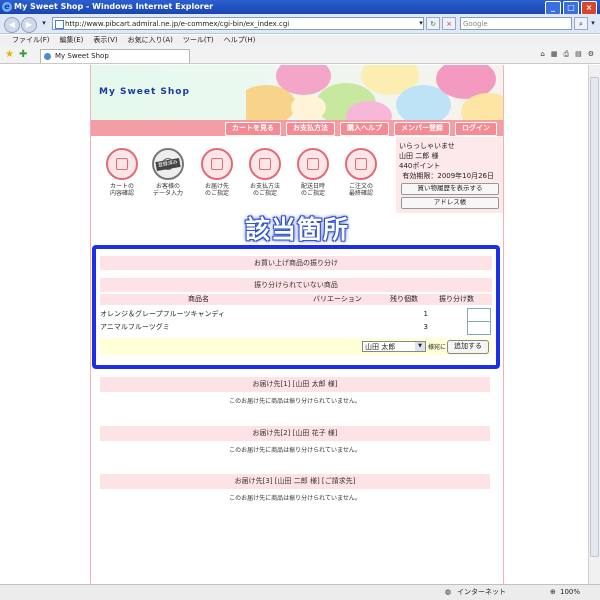 The image size is (600, 600). What do you see at coordinates (296, 346) in the screenshot?
I see `assign-bar: 山田 太郎 ▼ 様宛に 追加する` at bounding box center [296, 346].